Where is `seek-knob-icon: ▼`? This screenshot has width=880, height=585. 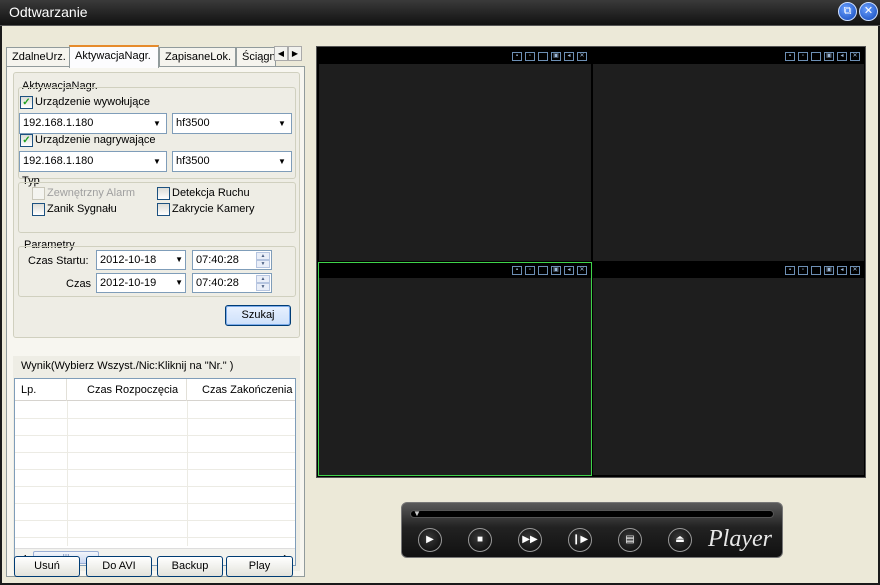
seek-knob-icon: ▼ is located at coordinates (418, 514).